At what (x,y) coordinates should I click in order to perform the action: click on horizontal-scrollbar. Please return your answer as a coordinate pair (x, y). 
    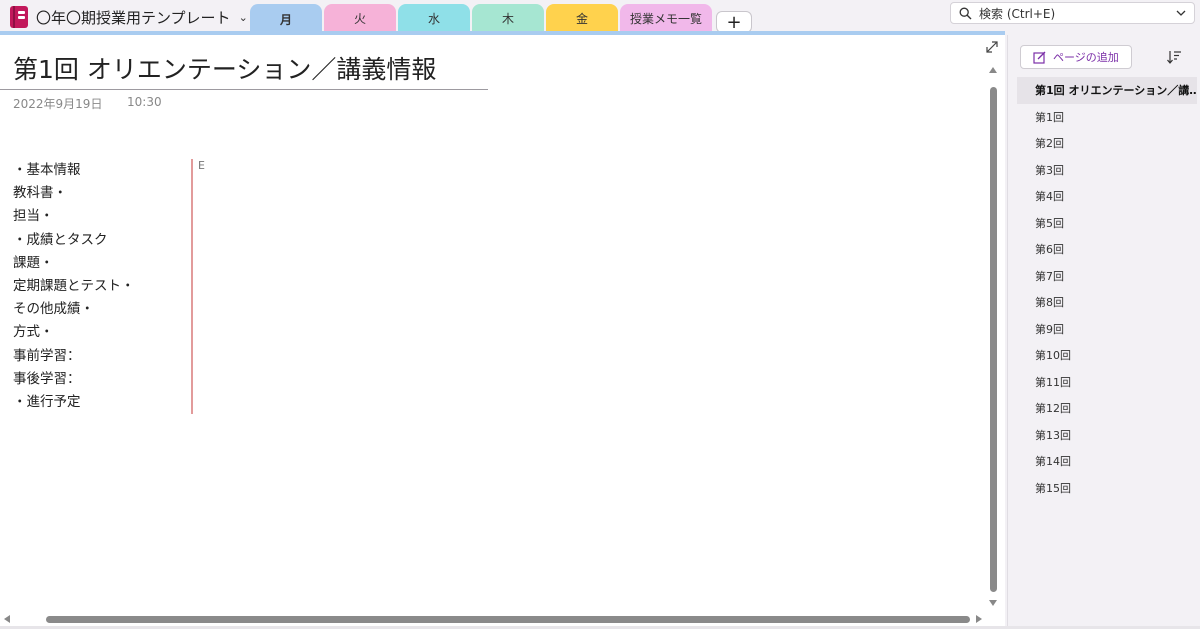
    Looking at the image, I should click on (494, 619).